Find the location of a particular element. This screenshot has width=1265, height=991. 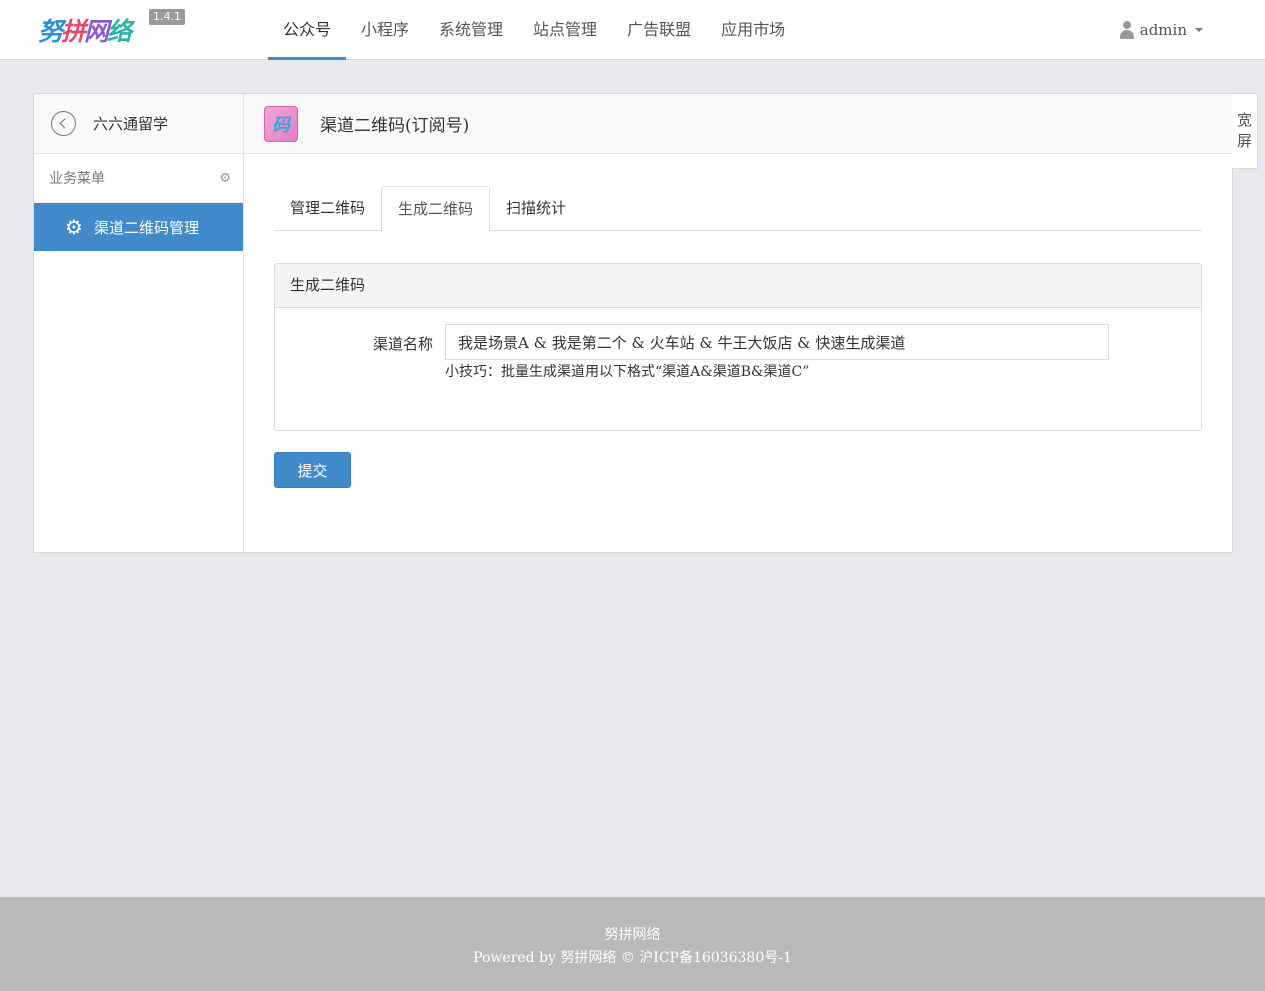

widescreen-toggle-button: 宽 屏 is located at coordinates (1245, 131).